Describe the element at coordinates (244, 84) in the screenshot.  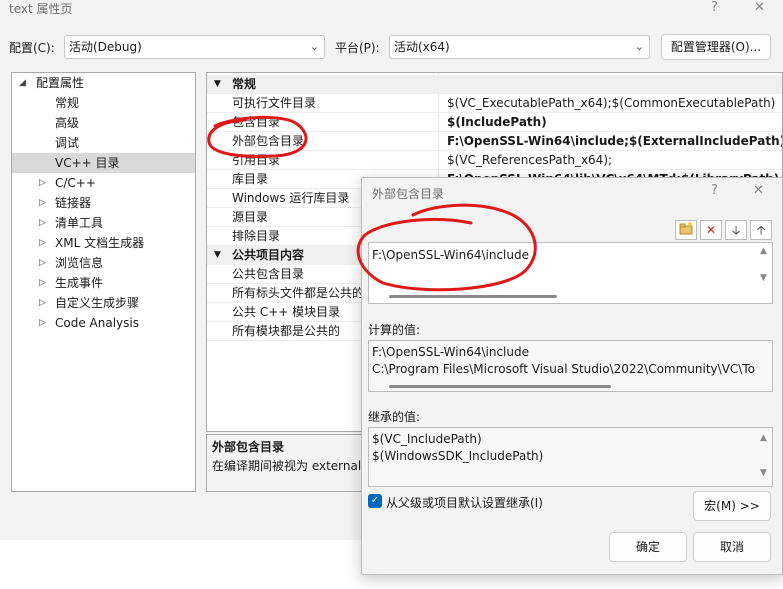
I see `category-label: 常规` at that location.